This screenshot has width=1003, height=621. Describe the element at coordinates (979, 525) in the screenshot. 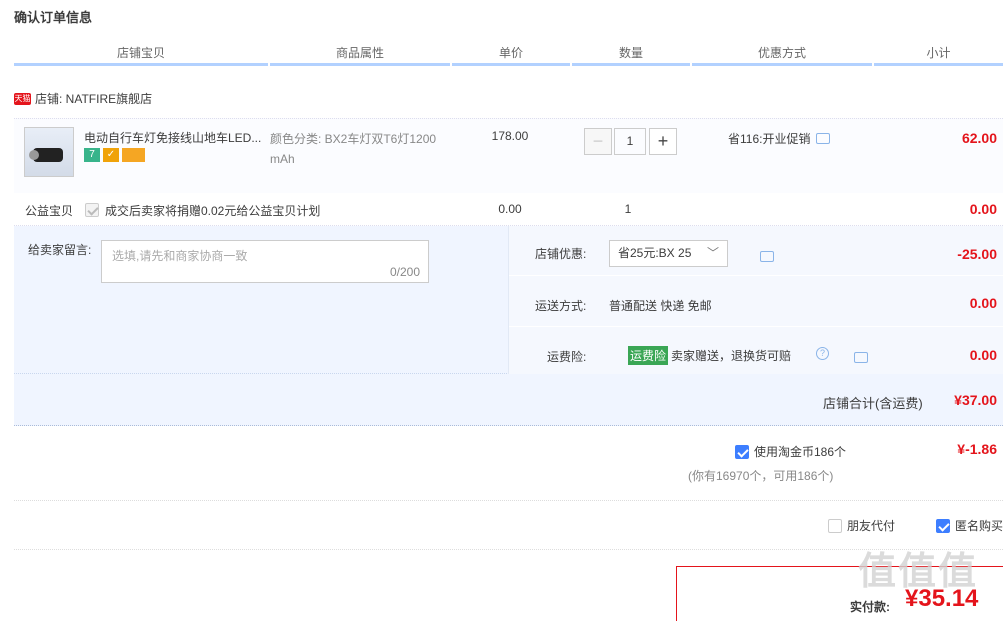

I see `anonymous-label: 匿名购买` at that location.